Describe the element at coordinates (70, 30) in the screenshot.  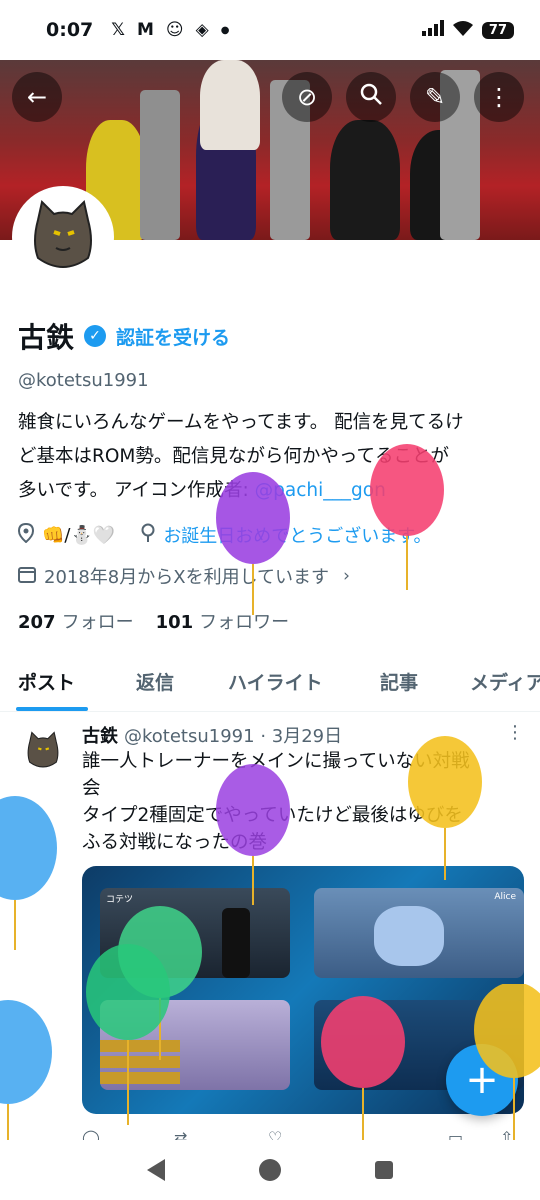
I see `status-time: 0:07` at that location.